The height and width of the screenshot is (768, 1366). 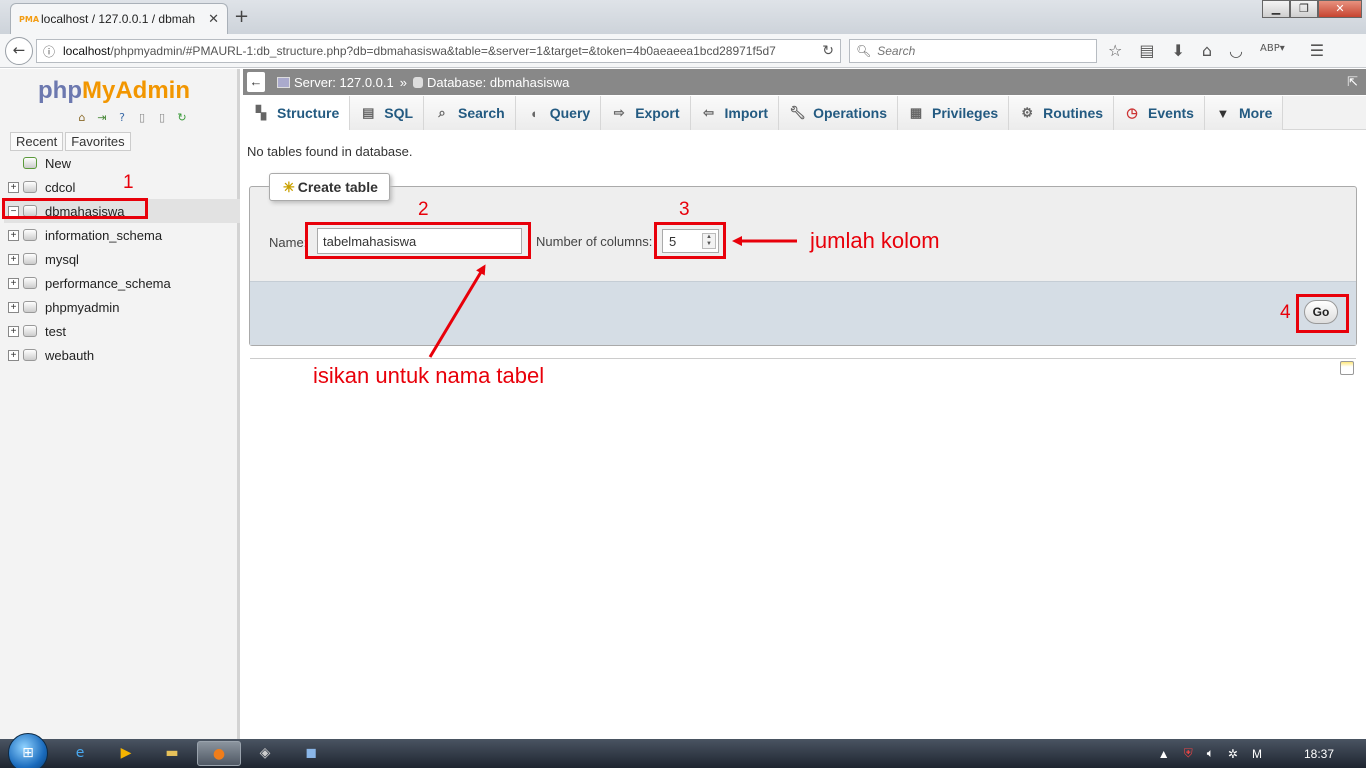 What do you see at coordinates (1317, 50) in the screenshot?
I see `menu-icon: ☰` at bounding box center [1317, 50].